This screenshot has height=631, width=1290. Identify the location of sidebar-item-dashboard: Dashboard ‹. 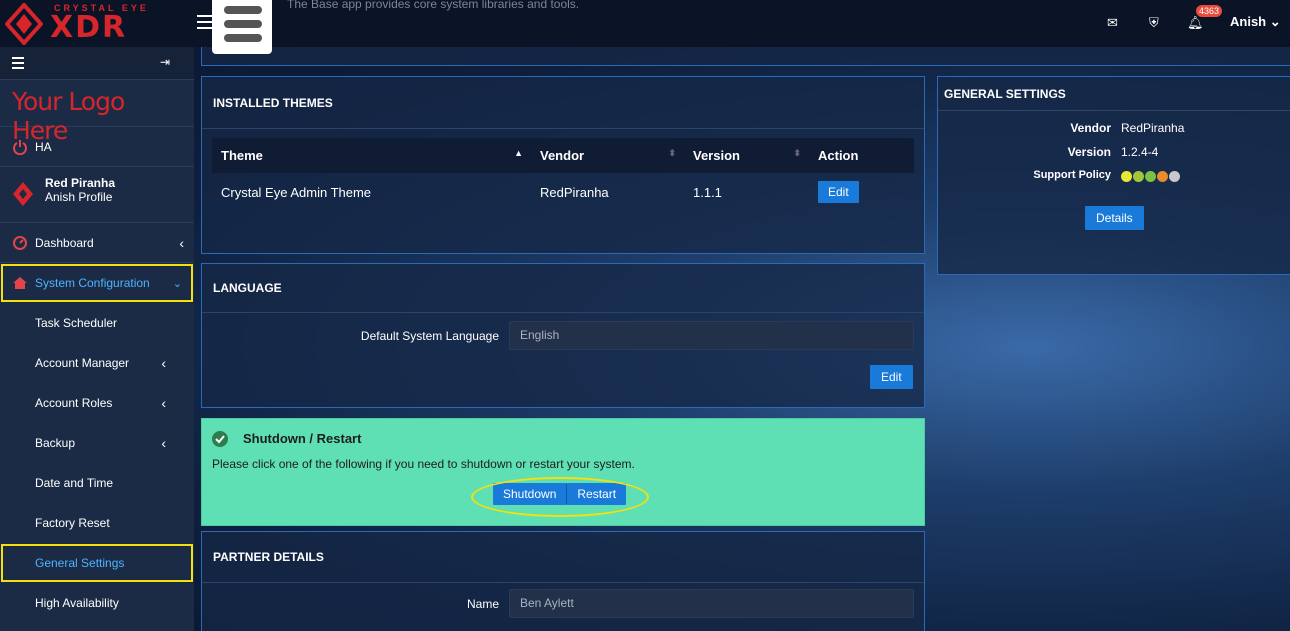
(97, 243).